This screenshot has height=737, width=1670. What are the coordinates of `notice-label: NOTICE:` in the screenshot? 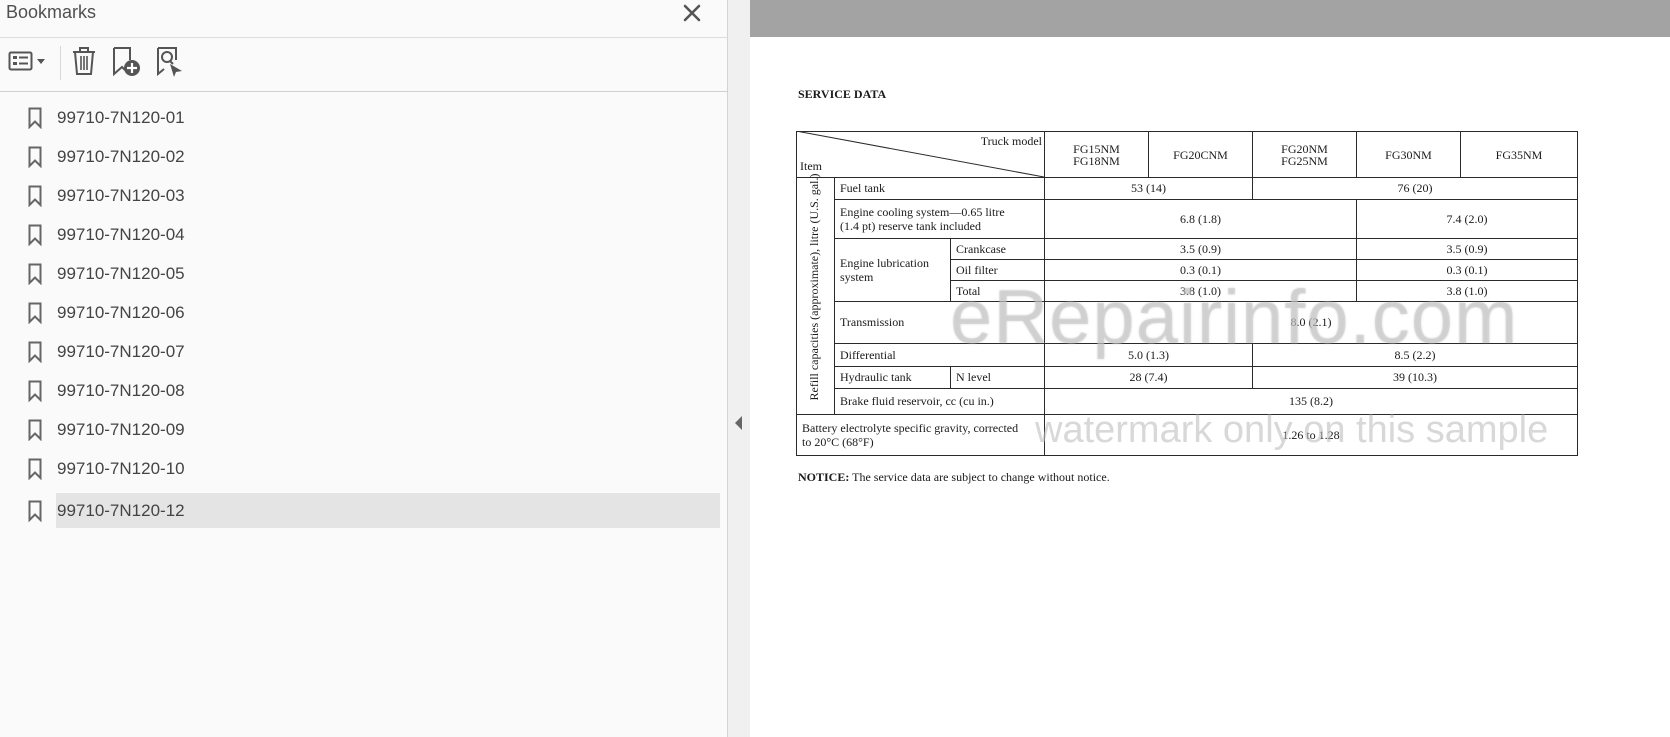 It's located at (824, 477).